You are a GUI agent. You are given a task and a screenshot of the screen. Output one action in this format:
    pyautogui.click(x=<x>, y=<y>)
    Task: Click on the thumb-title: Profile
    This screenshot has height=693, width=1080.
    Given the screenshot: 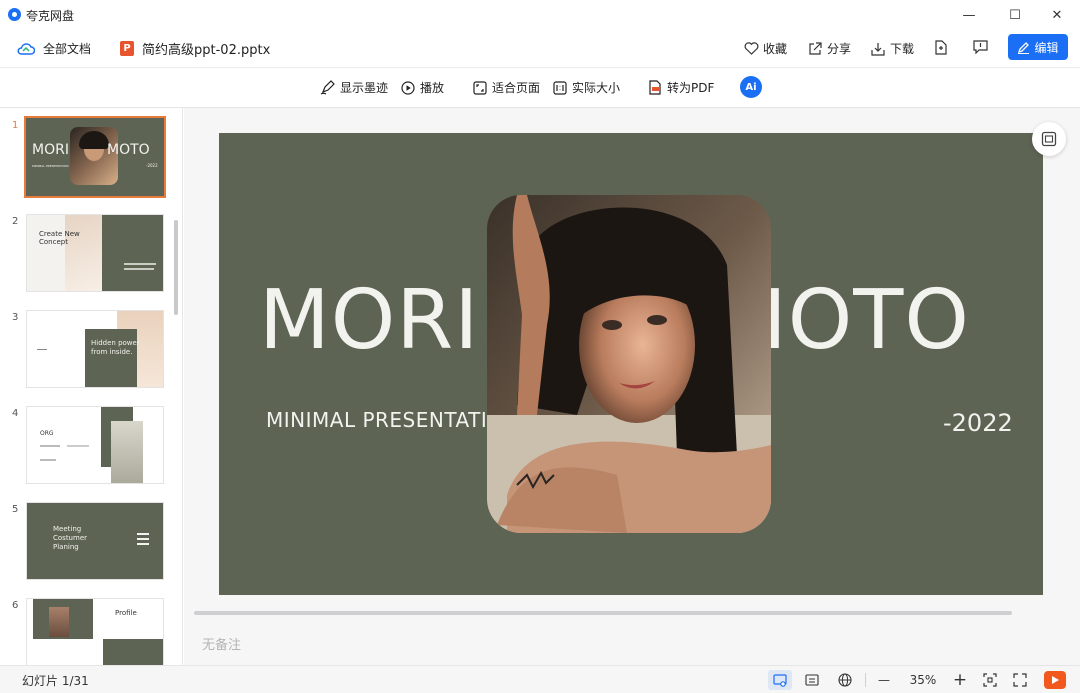 What is the action you would take?
    pyautogui.click(x=126, y=613)
    